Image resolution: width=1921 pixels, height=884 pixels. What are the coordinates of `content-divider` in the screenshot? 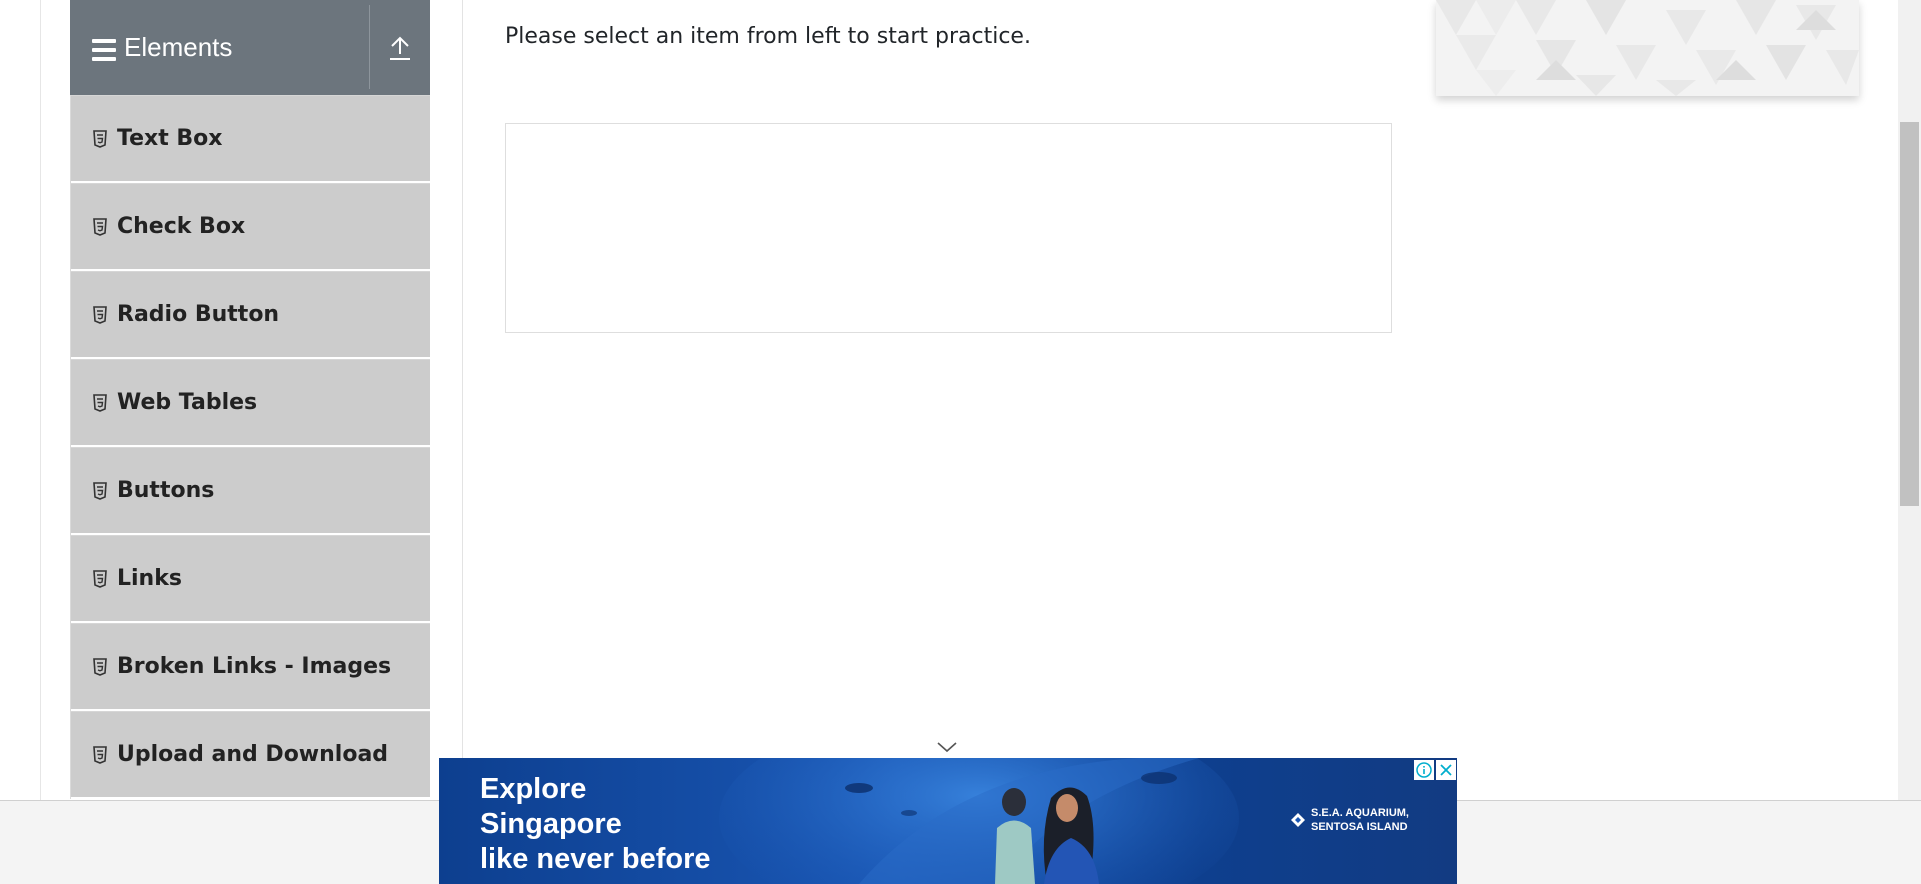 It's located at (462, 400).